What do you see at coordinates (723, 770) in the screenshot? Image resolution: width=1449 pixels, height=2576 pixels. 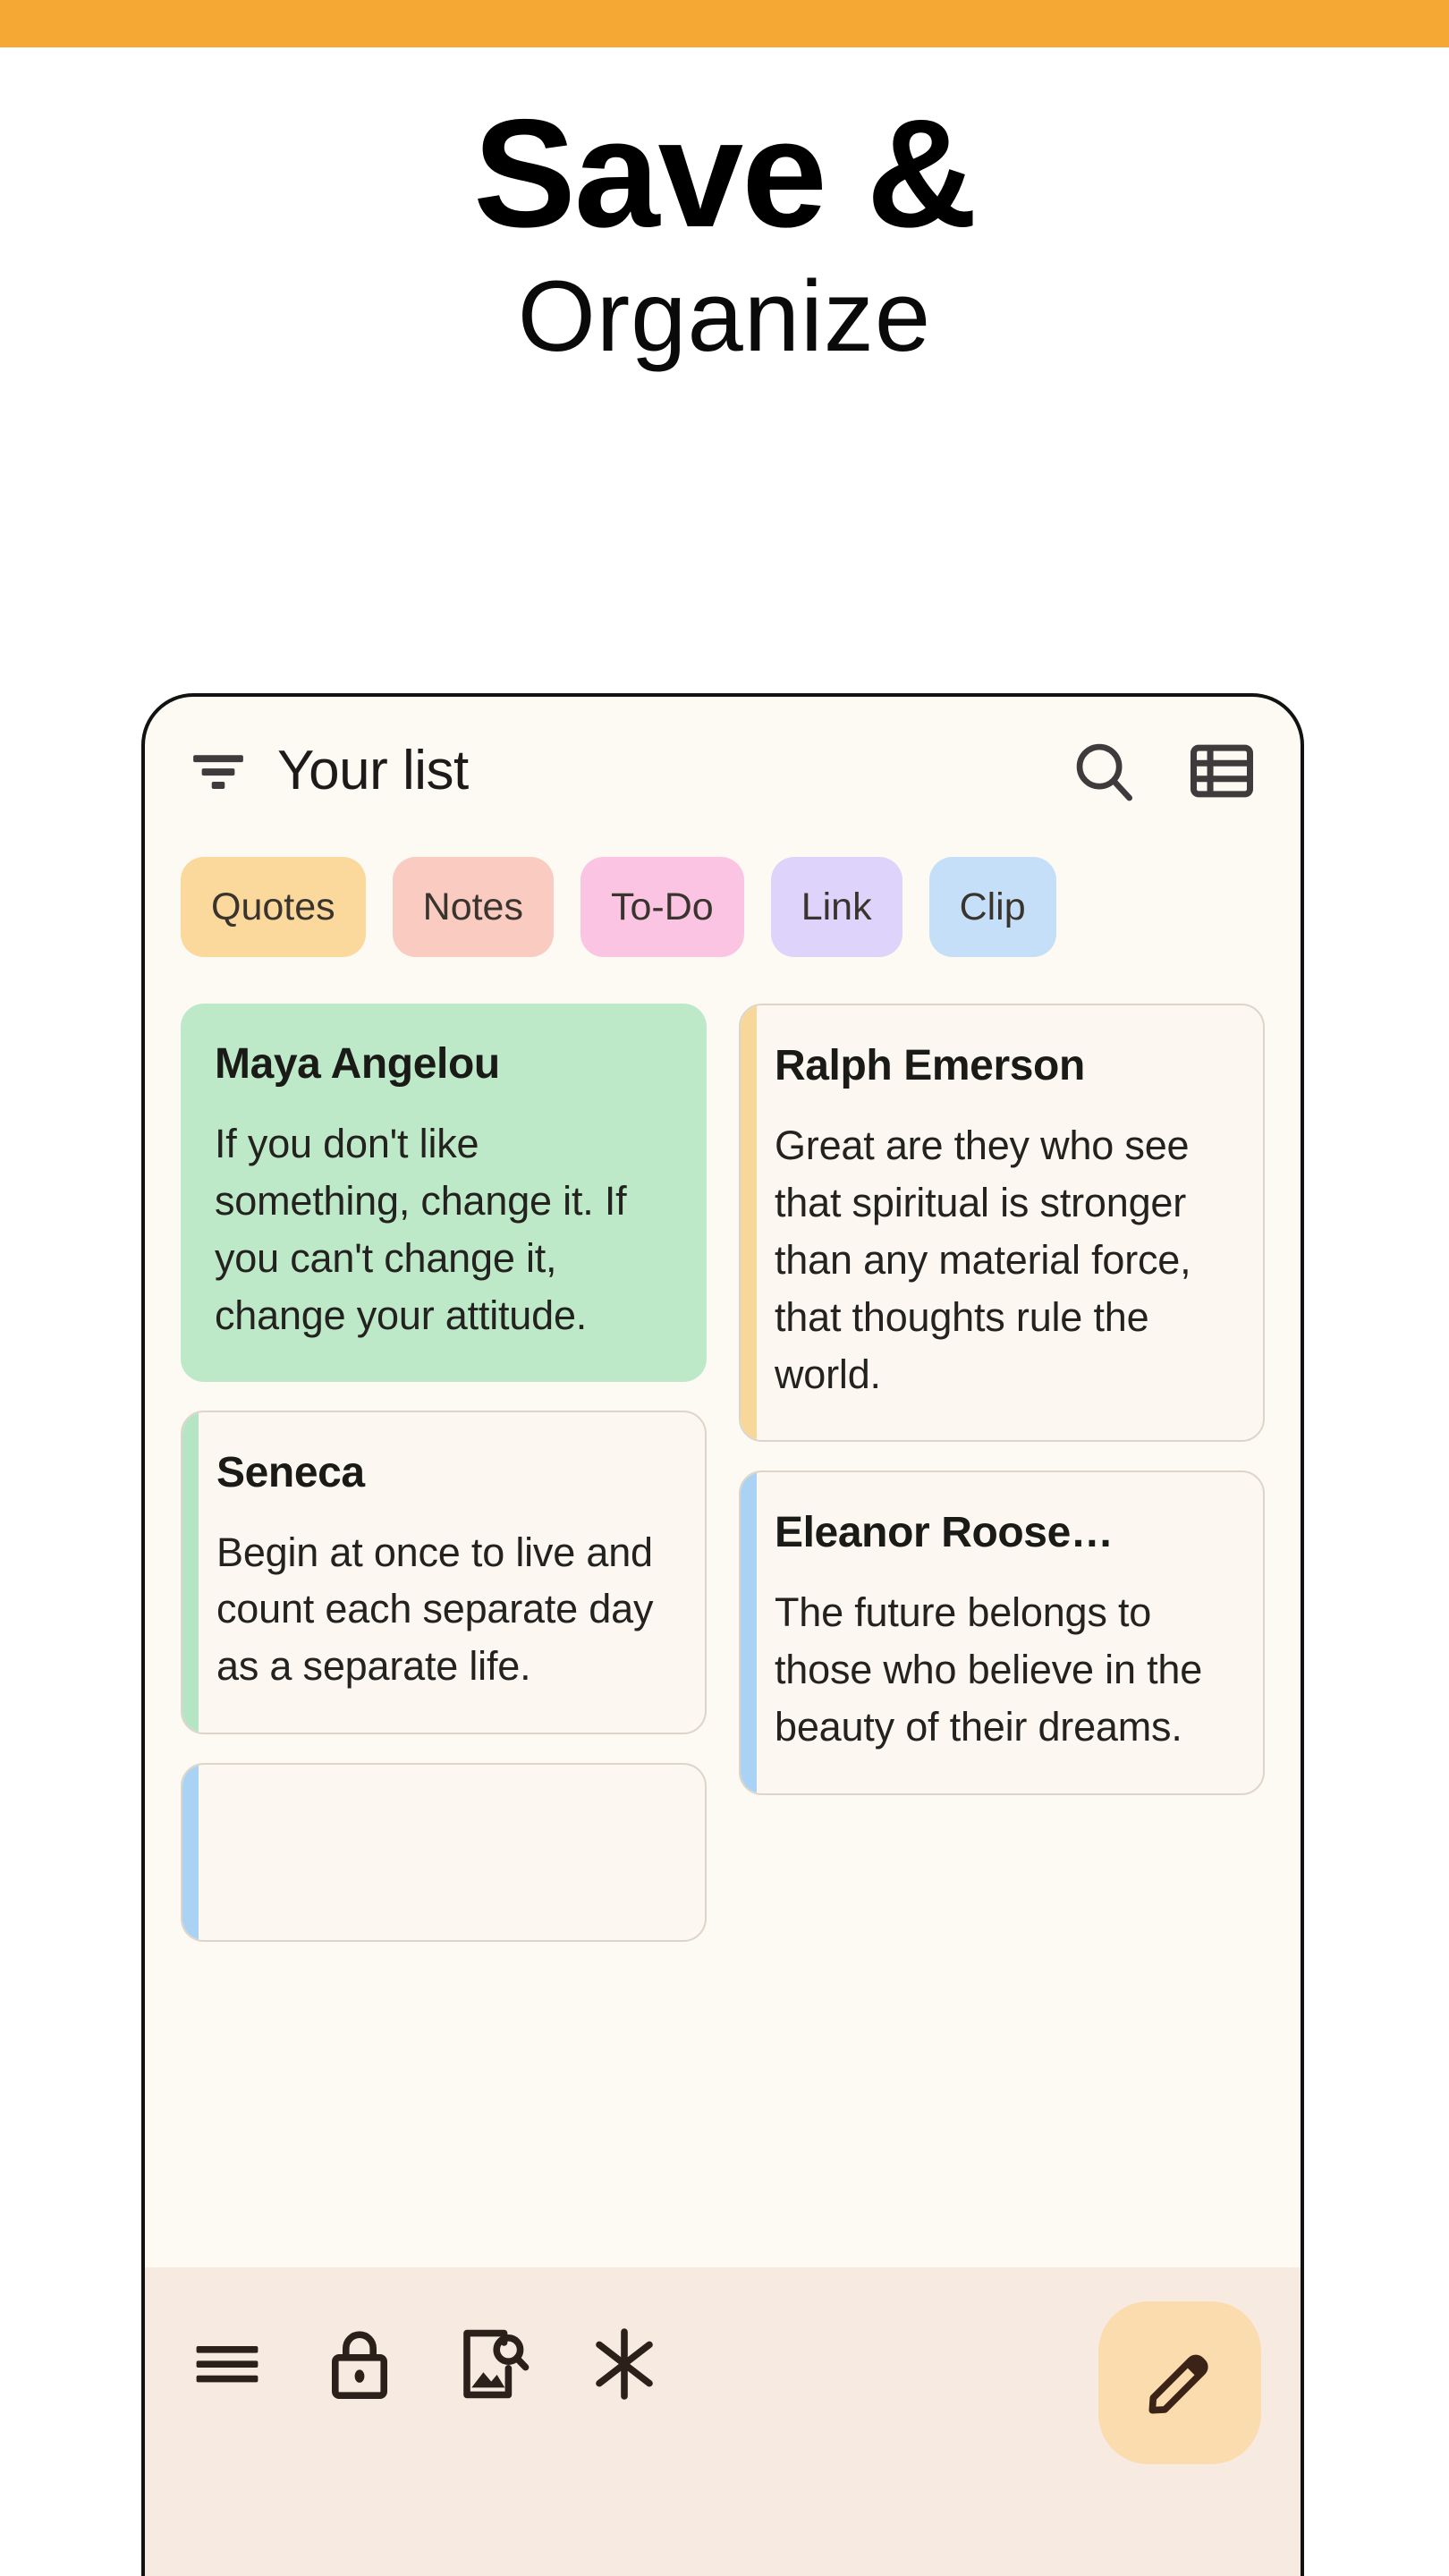 I see `app-bar: Your list` at bounding box center [723, 770].